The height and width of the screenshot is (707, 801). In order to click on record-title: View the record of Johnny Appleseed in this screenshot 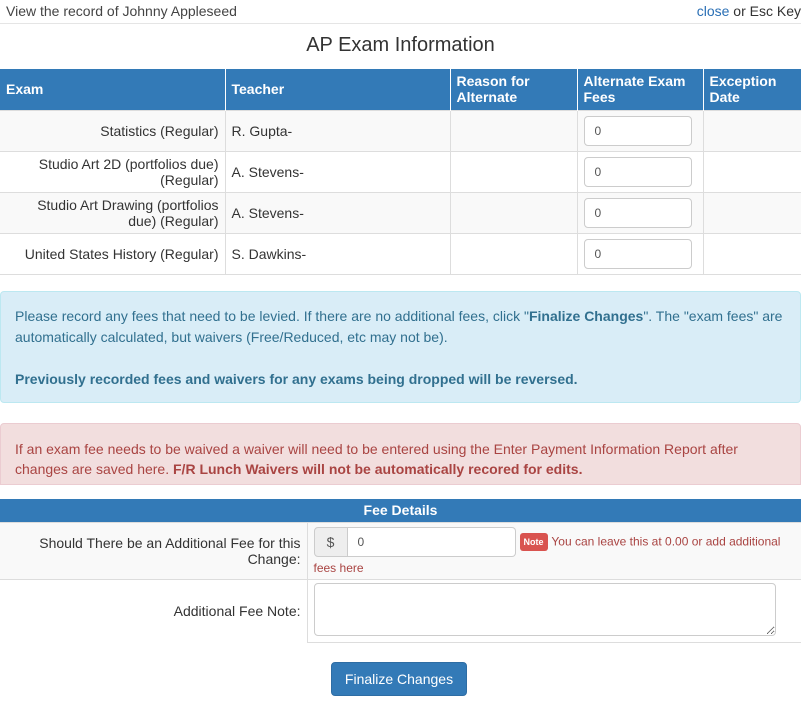, I will do `click(121, 11)`.